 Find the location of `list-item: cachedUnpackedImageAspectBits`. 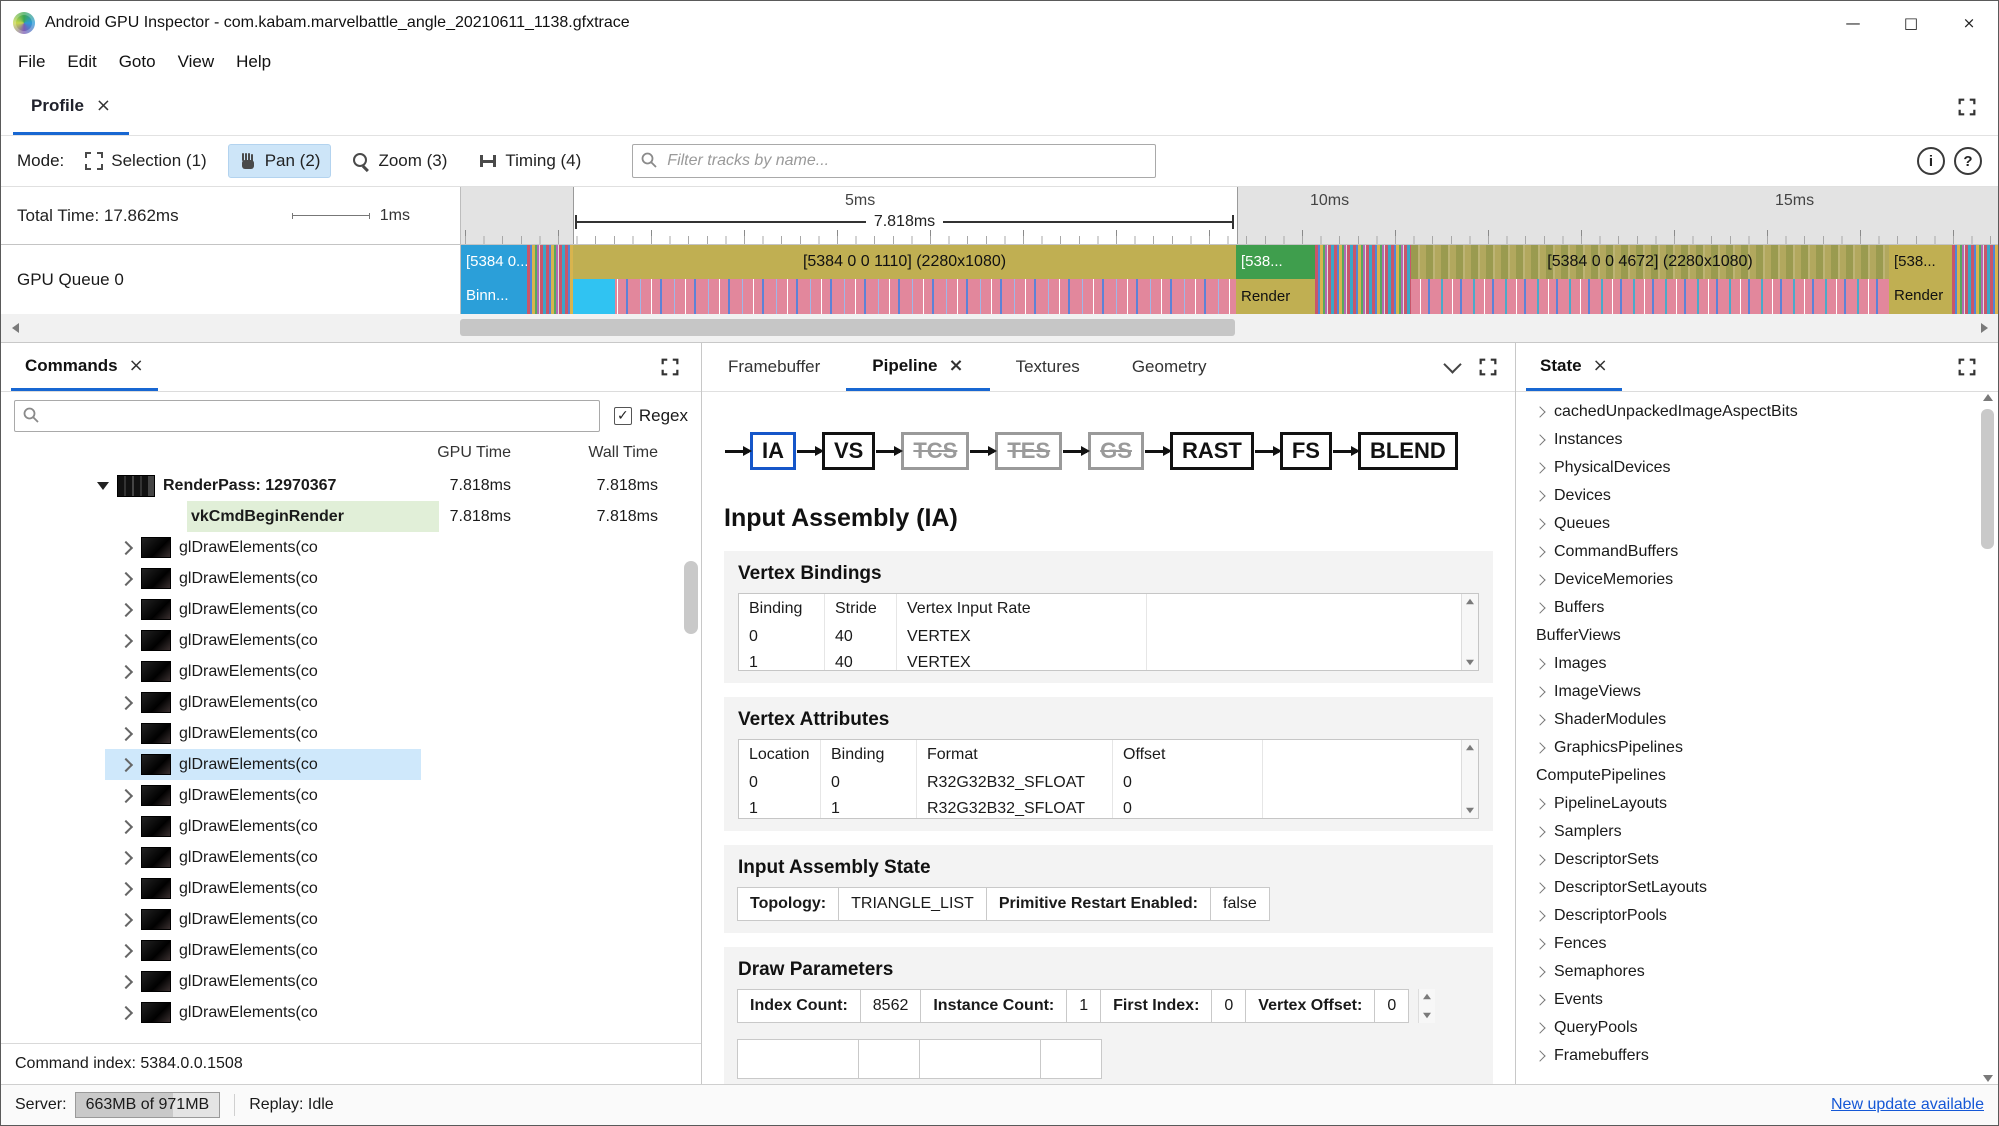

list-item: cachedUnpackedImageAspectBits is located at coordinates (1757, 412).